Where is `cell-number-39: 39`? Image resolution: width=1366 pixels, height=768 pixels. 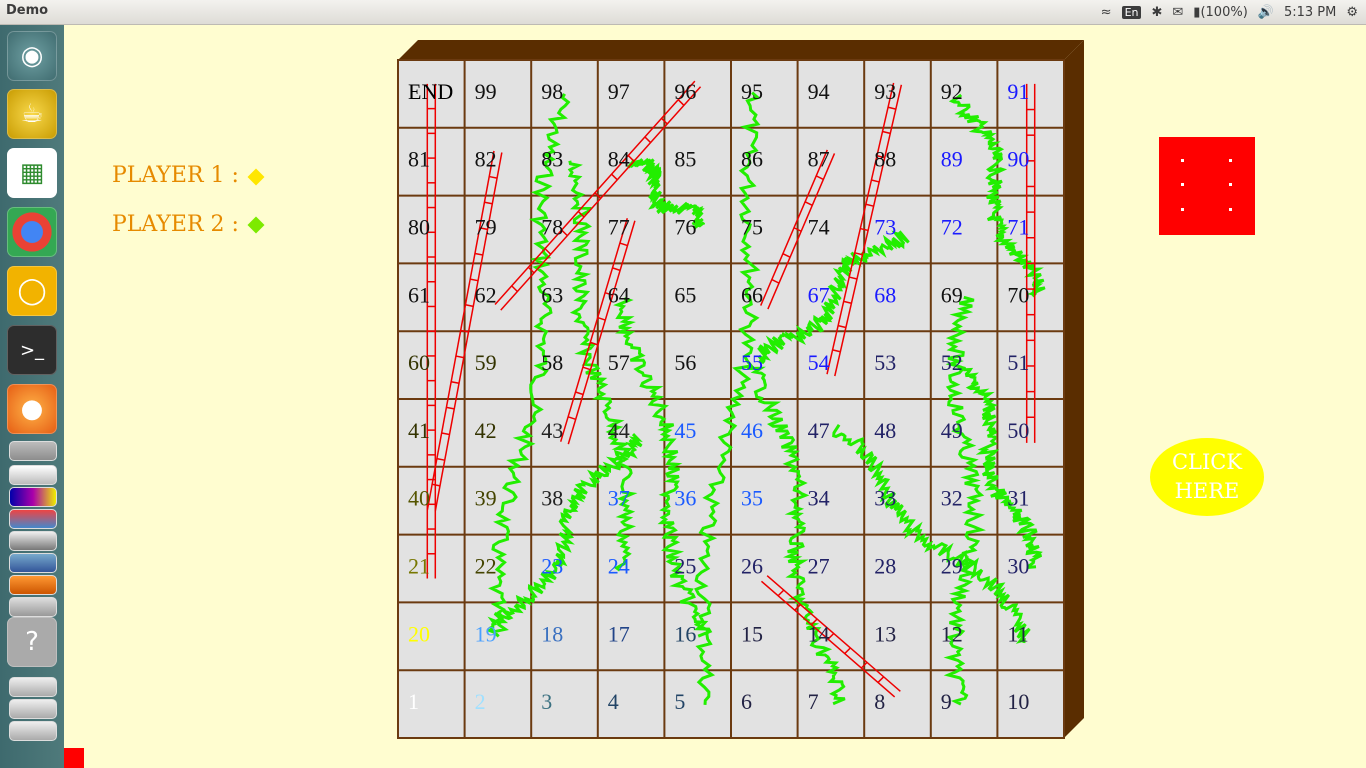
cell-number-39: 39 is located at coordinates (486, 498).